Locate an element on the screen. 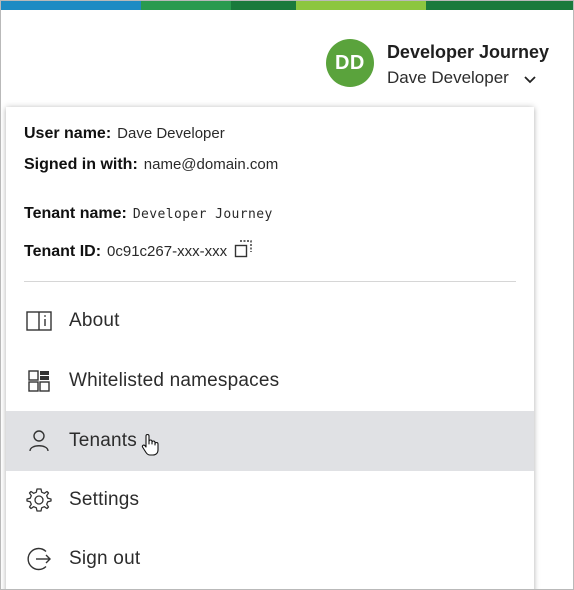  hand-pointer-cursor-icon is located at coordinates (150, 445).